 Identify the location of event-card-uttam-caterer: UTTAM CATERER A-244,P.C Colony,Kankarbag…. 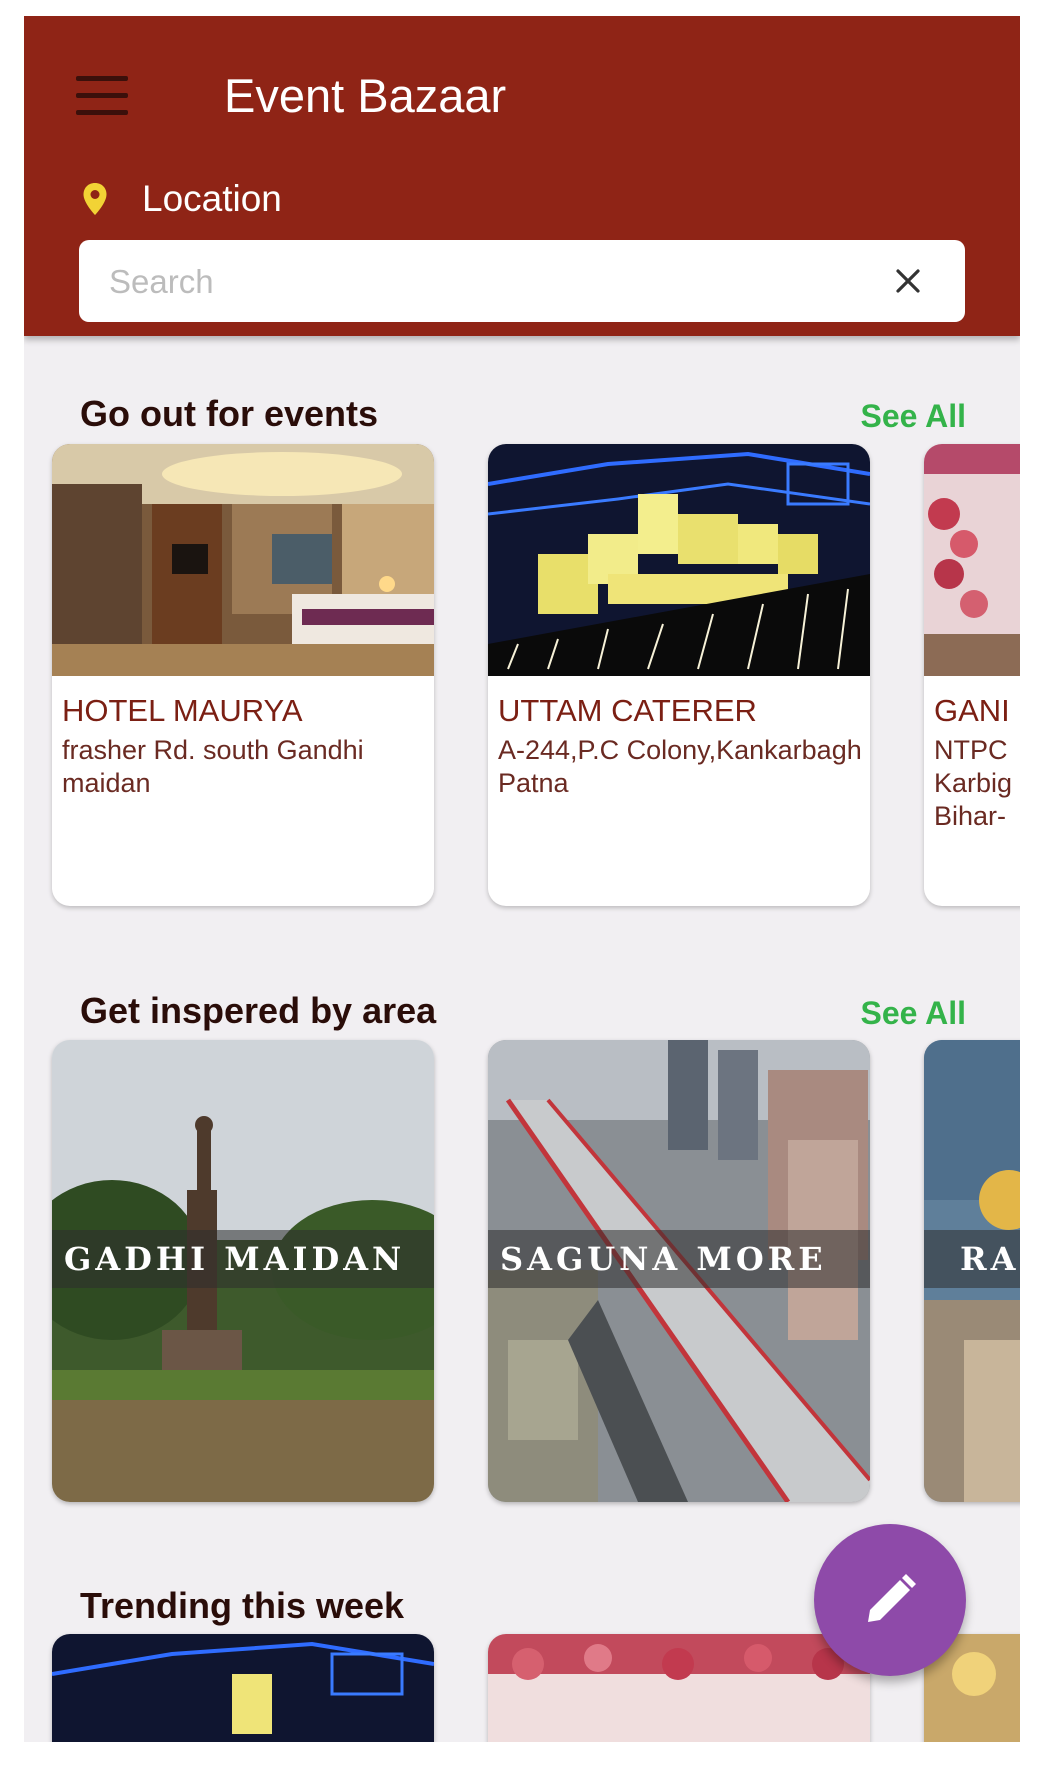
(679, 675).